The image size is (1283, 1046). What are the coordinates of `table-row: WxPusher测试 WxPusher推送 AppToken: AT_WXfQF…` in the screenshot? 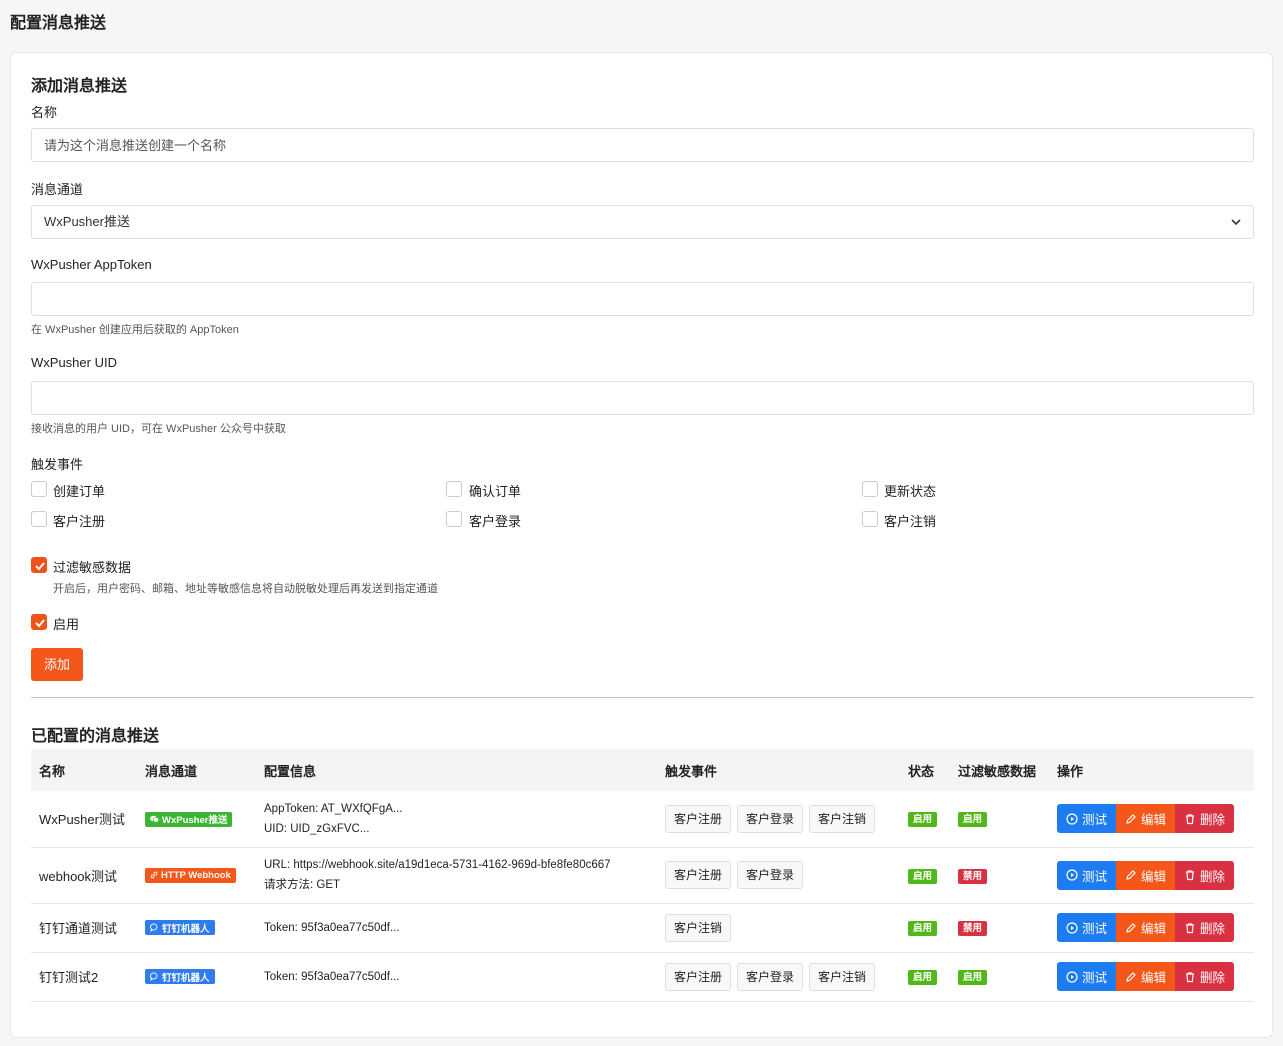 It's located at (642, 819).